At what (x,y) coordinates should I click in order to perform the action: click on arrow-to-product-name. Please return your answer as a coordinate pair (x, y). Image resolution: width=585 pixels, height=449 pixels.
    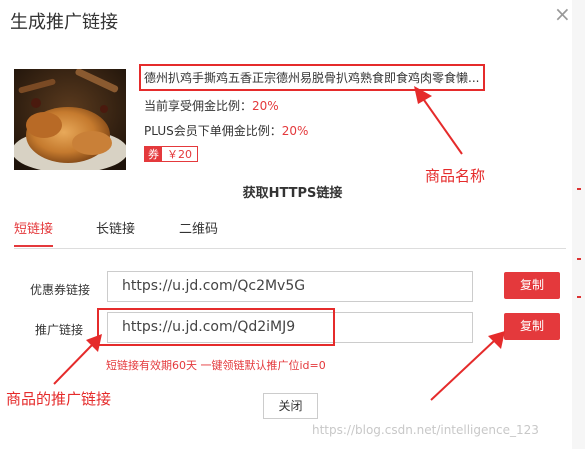
    Looking at the image, I should click on (438, 120).